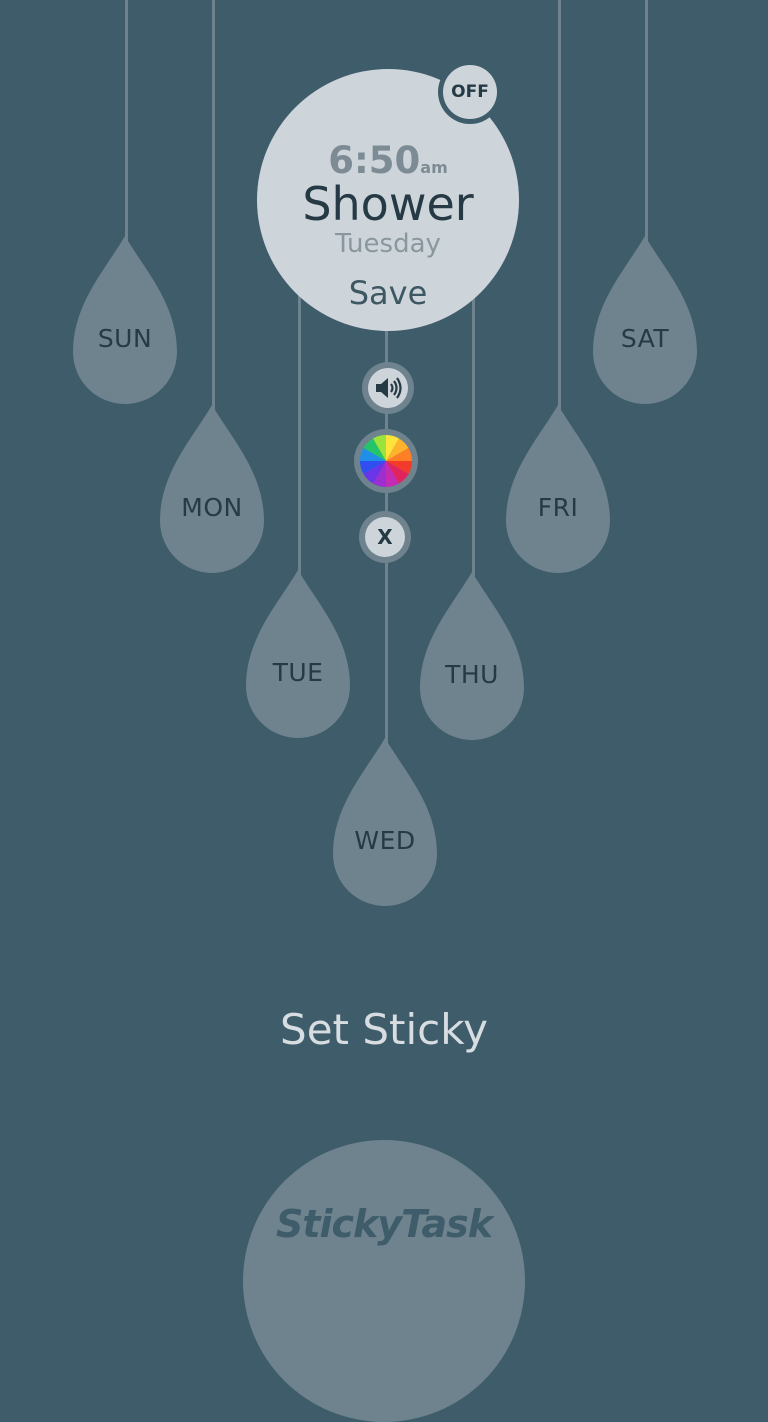 This screenshot has width=768, height=1422. What do you see at coordinates (559, 207) in the screenshot?
I see `string-fri` at bounding box center [559, 207].